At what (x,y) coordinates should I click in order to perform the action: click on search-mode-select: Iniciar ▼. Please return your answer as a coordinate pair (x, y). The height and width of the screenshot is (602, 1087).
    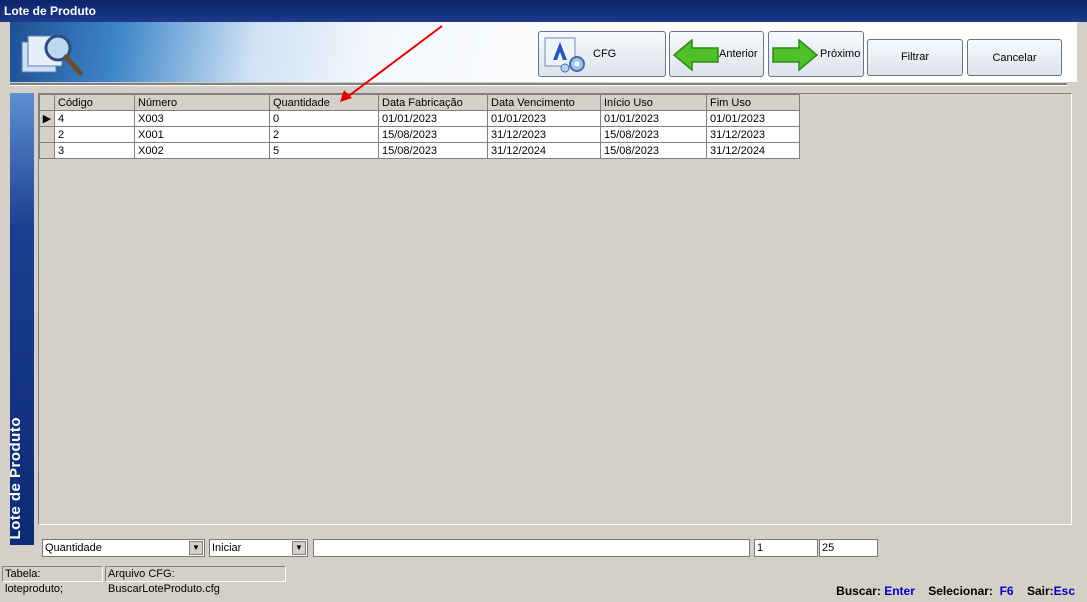
    Looking at the image, I should click on (258, 548).